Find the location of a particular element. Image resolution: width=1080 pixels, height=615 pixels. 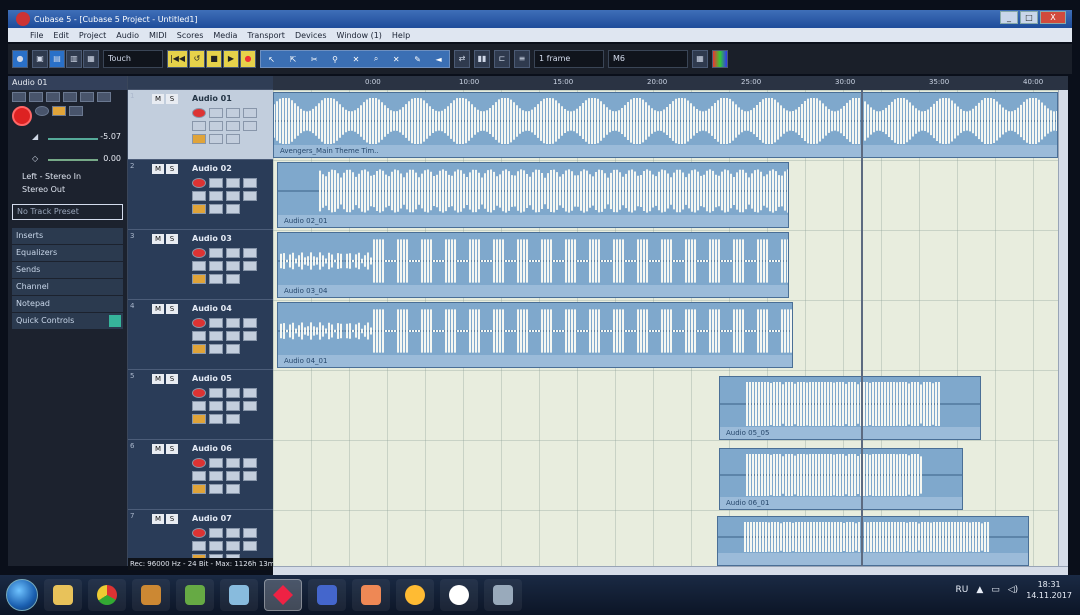

menu-midi: MIDI is located at coordinates (158, 35).